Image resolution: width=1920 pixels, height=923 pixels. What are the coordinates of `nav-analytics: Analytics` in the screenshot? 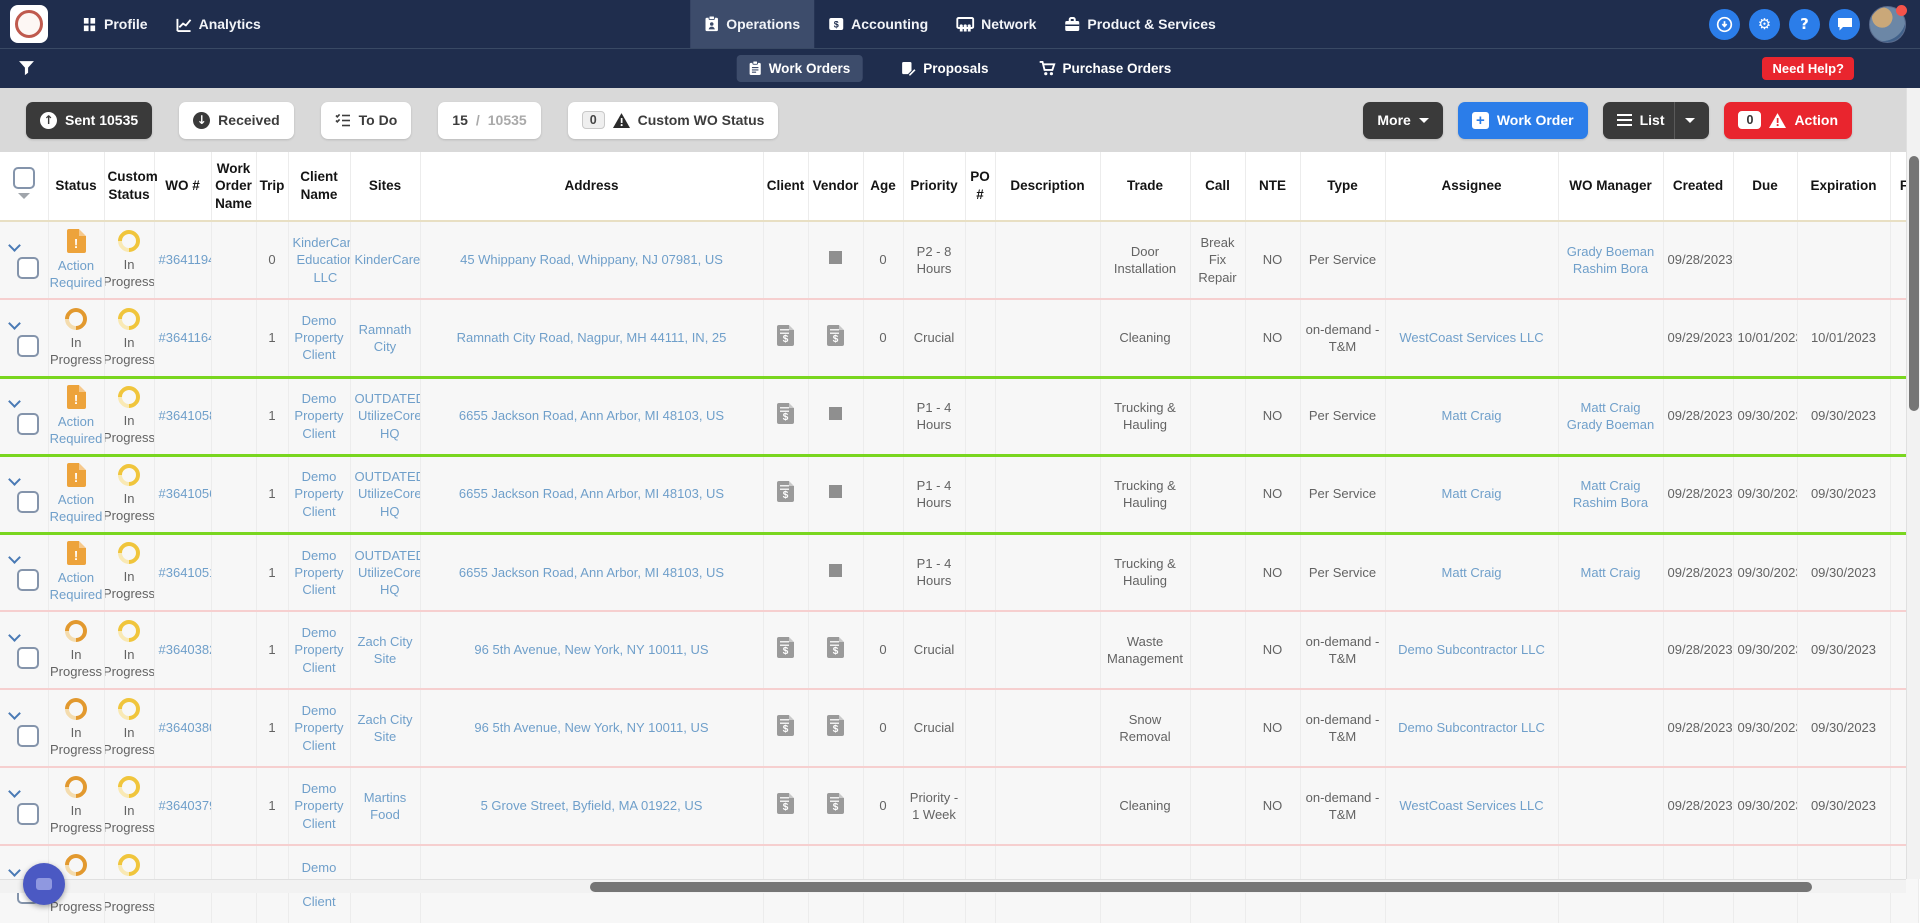 It's located at (218, 24).